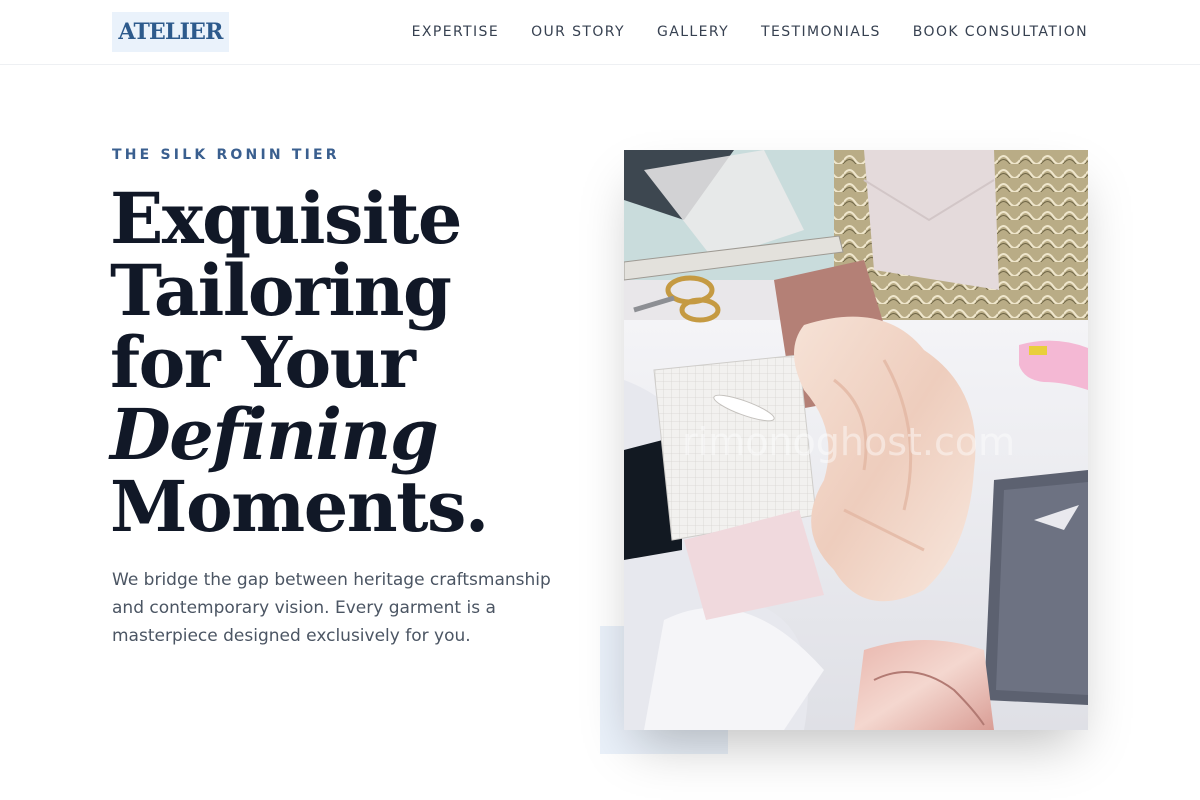 The width and height of the screenshot is (1200, 800). Describe the element at coordinates (578, 32) in the screenshot. I see `nav-link-our-story: OUR STORY` at that location.